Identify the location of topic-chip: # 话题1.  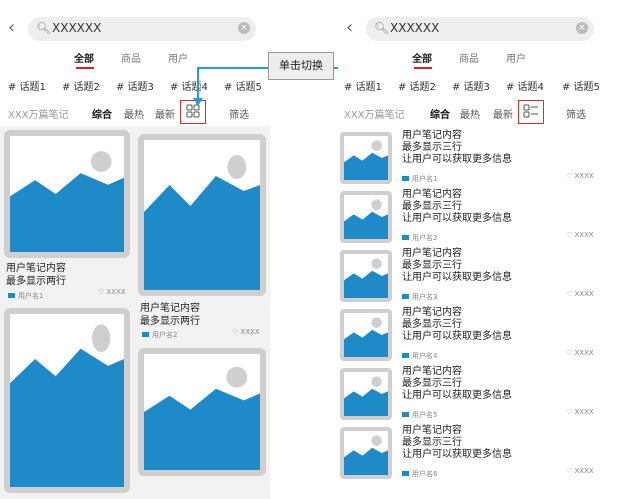
(363, 85).